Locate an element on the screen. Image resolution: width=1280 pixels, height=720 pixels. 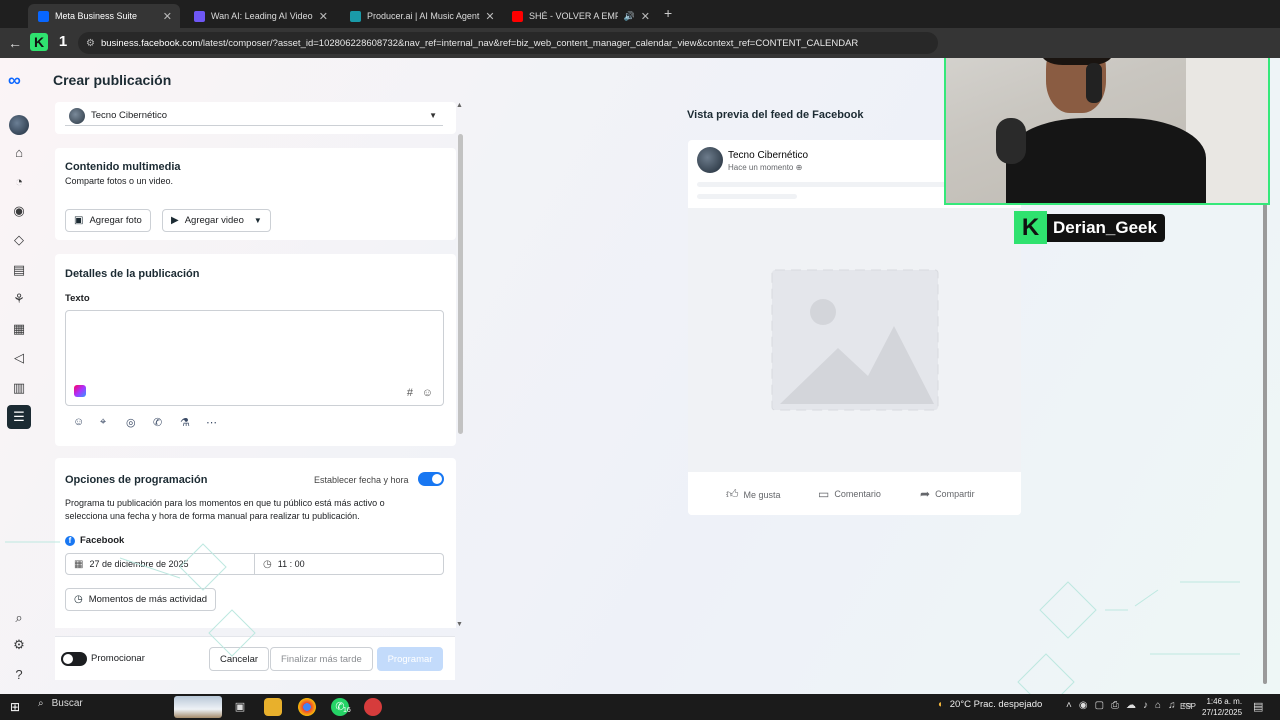
search-highlight-image is located at coordinates (198, 707).